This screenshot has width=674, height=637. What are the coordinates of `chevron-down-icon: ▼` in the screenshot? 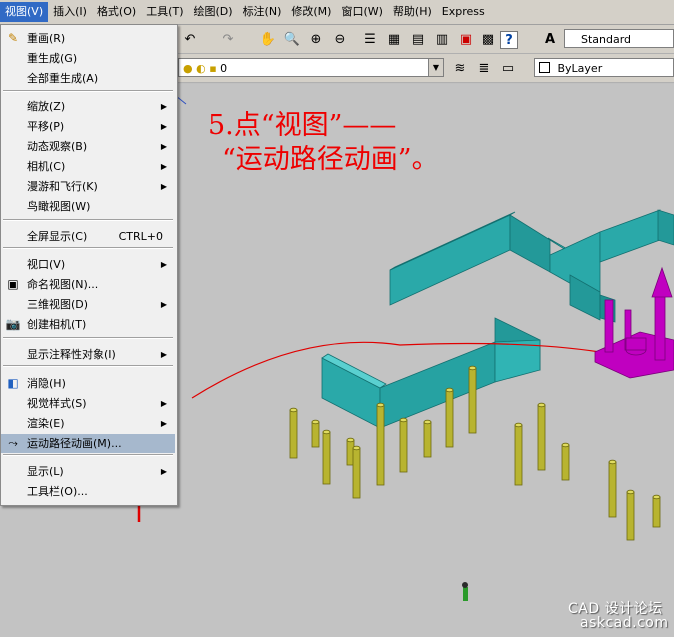 It's located at (435, 67).